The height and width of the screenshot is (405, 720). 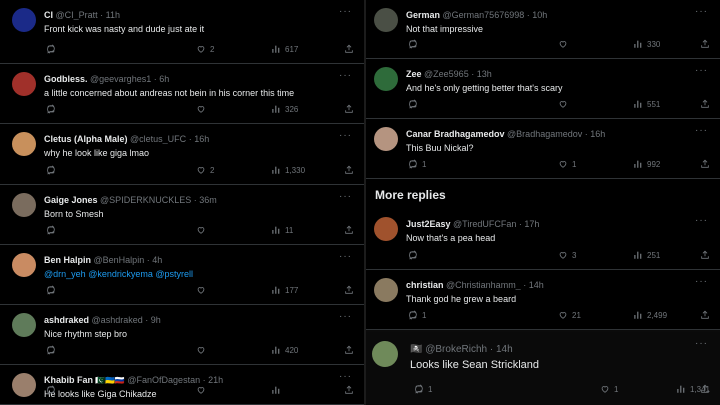 What do you see at coordinates (483, 285) in the screenshot?
I see `author-handle: @Christianhamm_` at bounding box center [483, 285].